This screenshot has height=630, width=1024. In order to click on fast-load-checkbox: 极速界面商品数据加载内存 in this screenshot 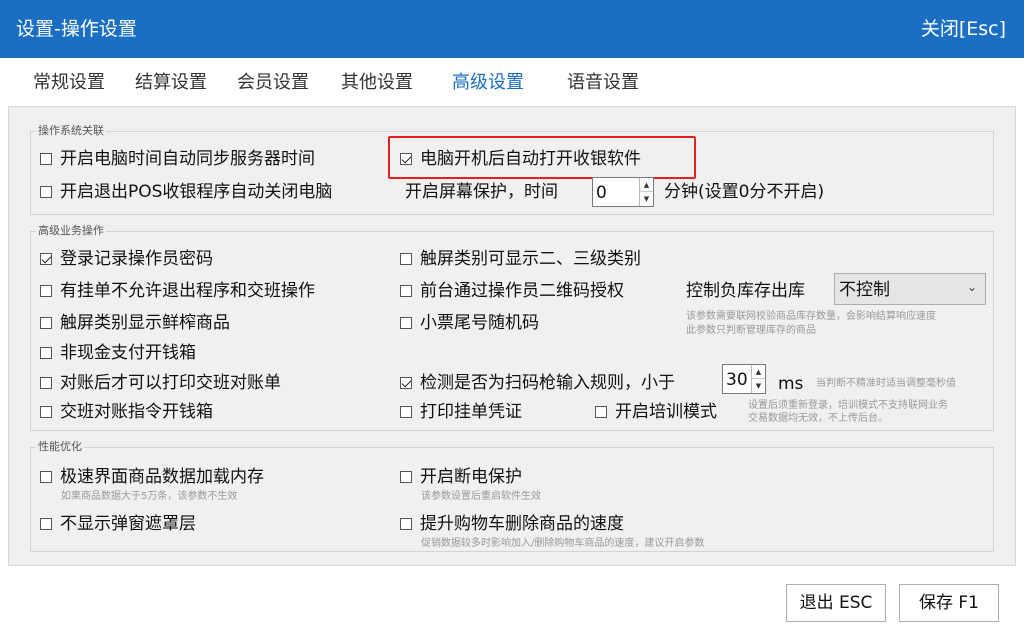, I will do `click(152, 477)`.